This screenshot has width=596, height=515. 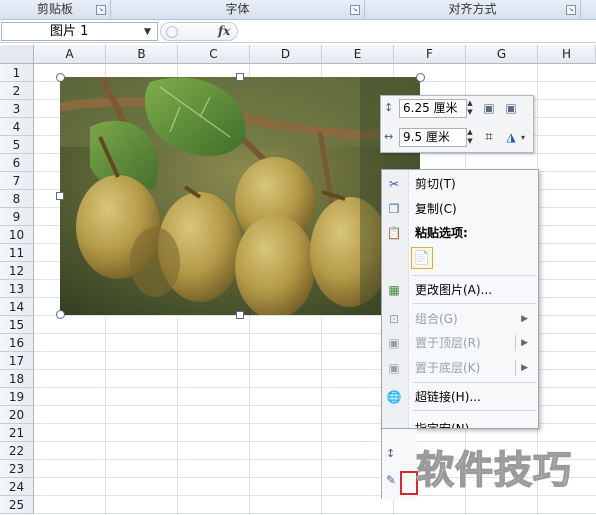 I want to click on resize-handle-top, so click(x=240, y=77).